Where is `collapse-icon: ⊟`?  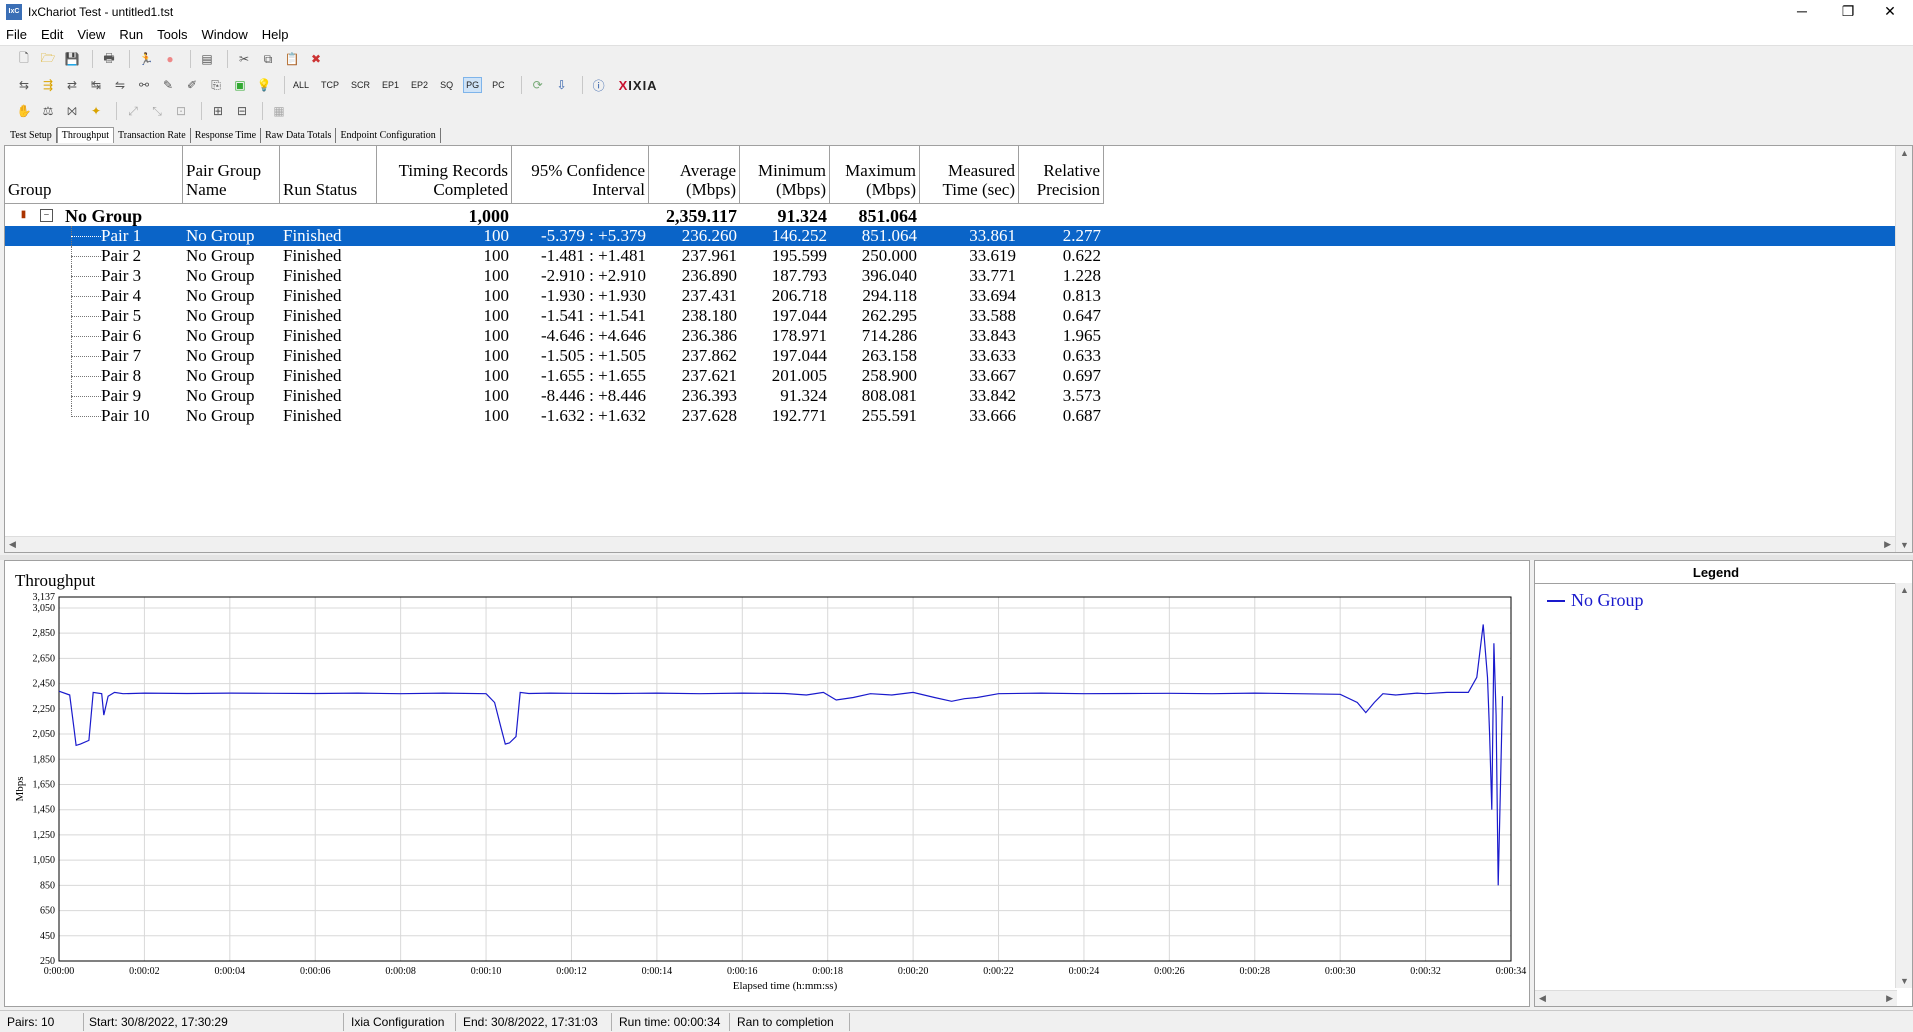
collapse-icon: ⊟ is located at coordinates (242, 111).